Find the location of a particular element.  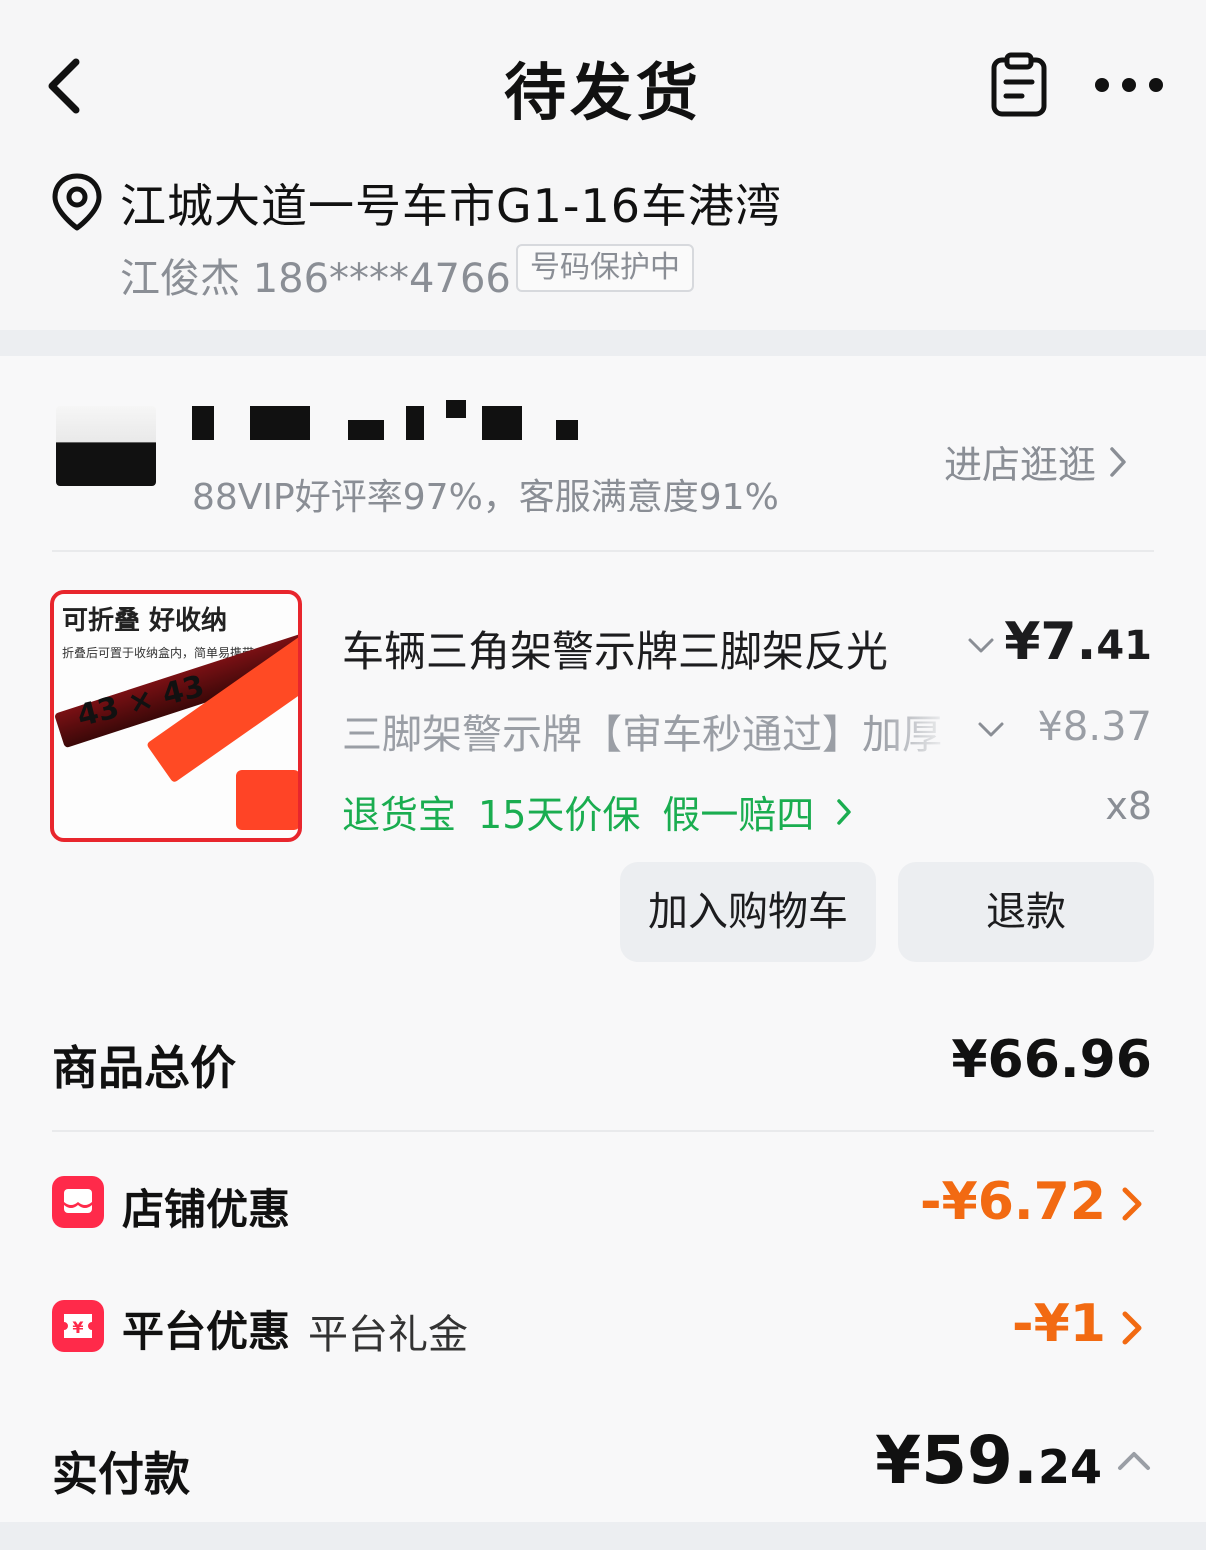

original-price: ¥8.37 is located at coordinates (1094, 727).